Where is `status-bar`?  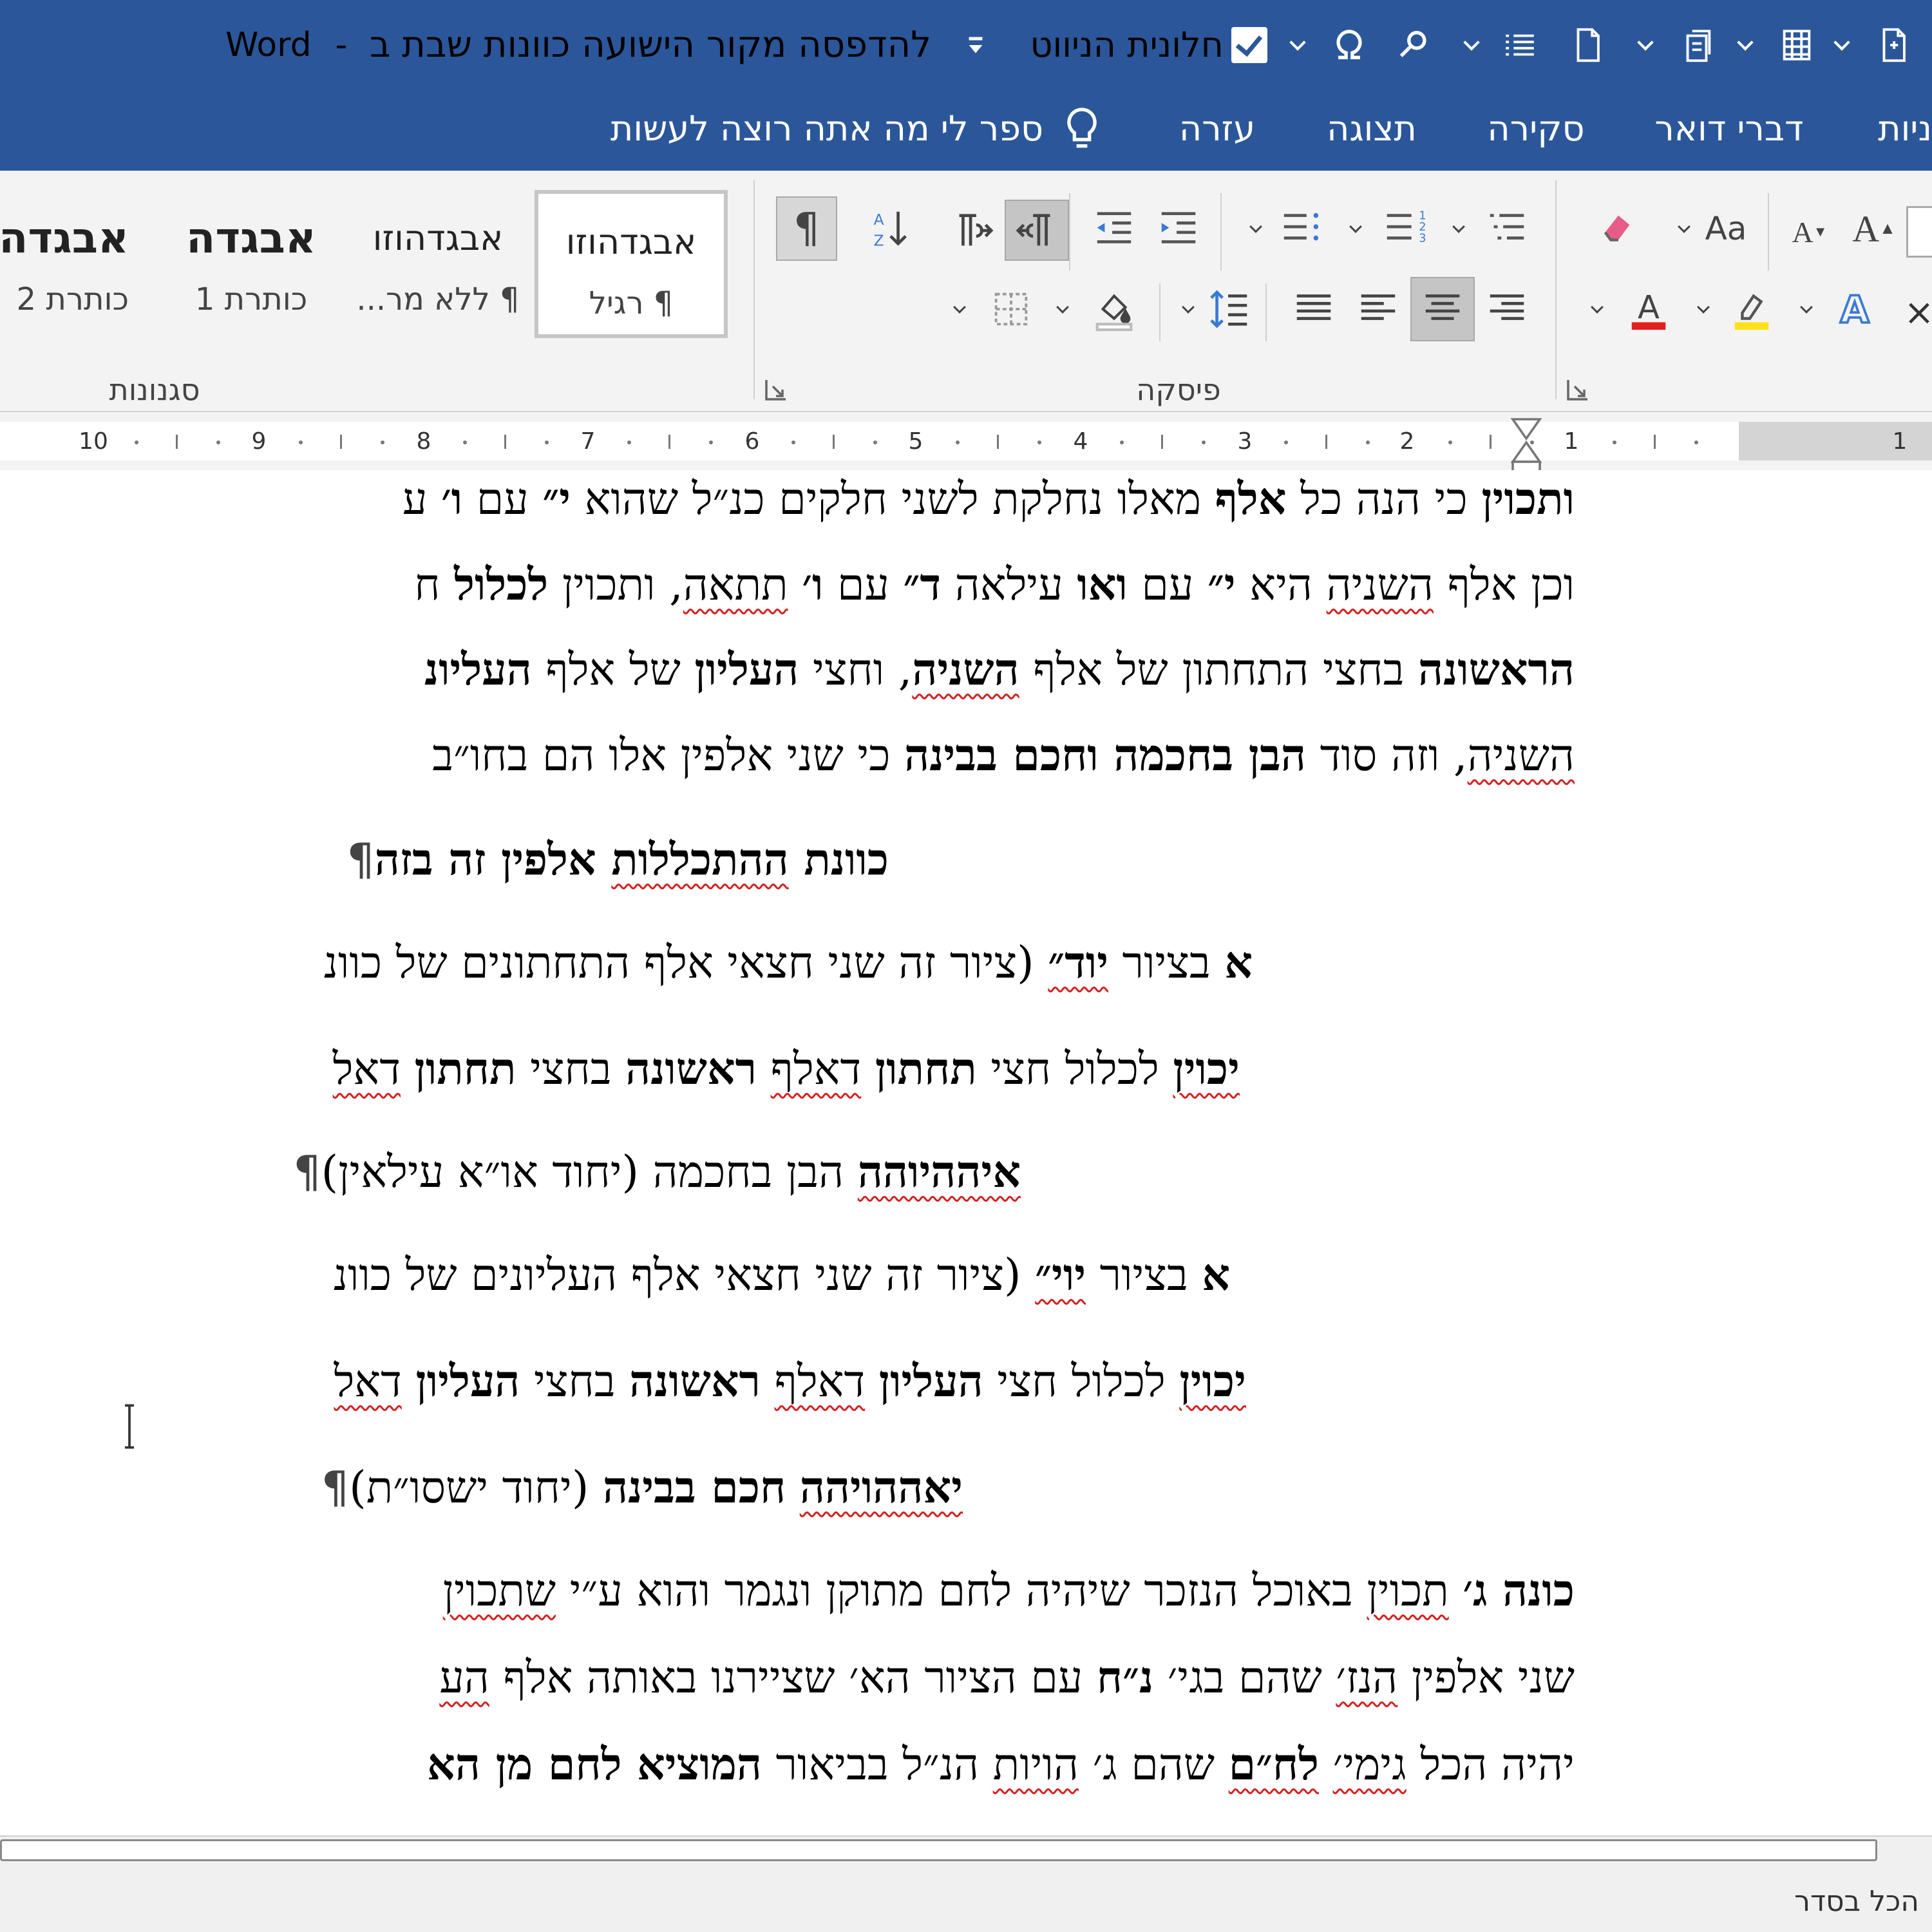
status-bar is located at coordinates (966, 1898).